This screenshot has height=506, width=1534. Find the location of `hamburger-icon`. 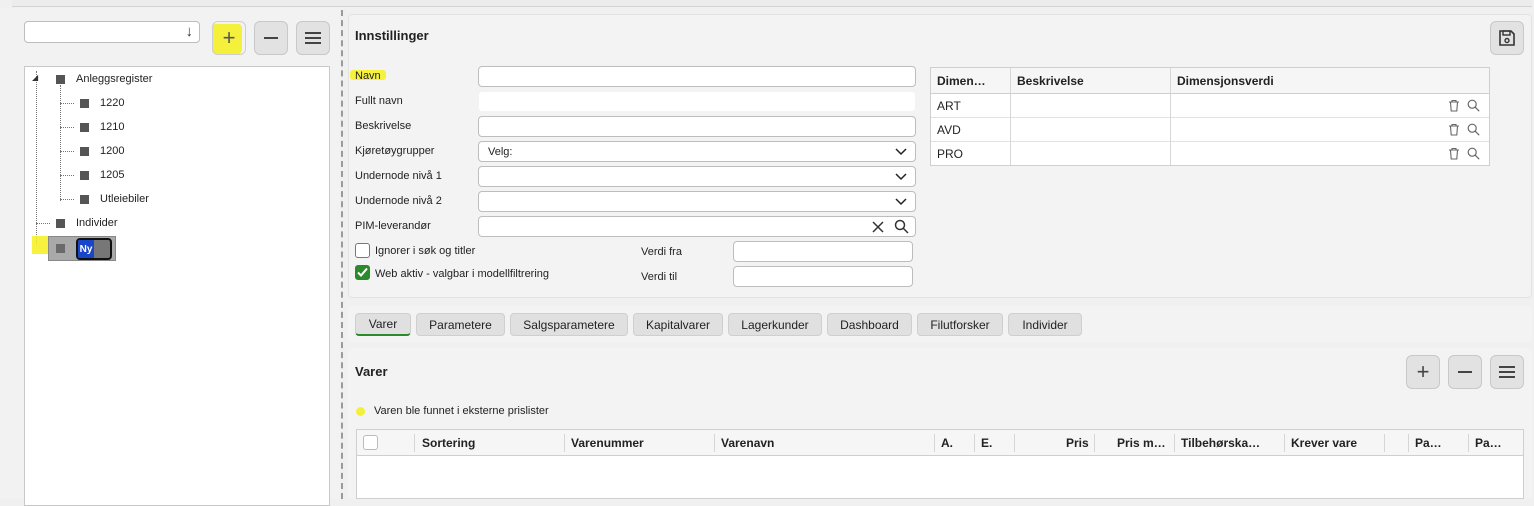

hamburger-icon is located at coordinates (313, 38).